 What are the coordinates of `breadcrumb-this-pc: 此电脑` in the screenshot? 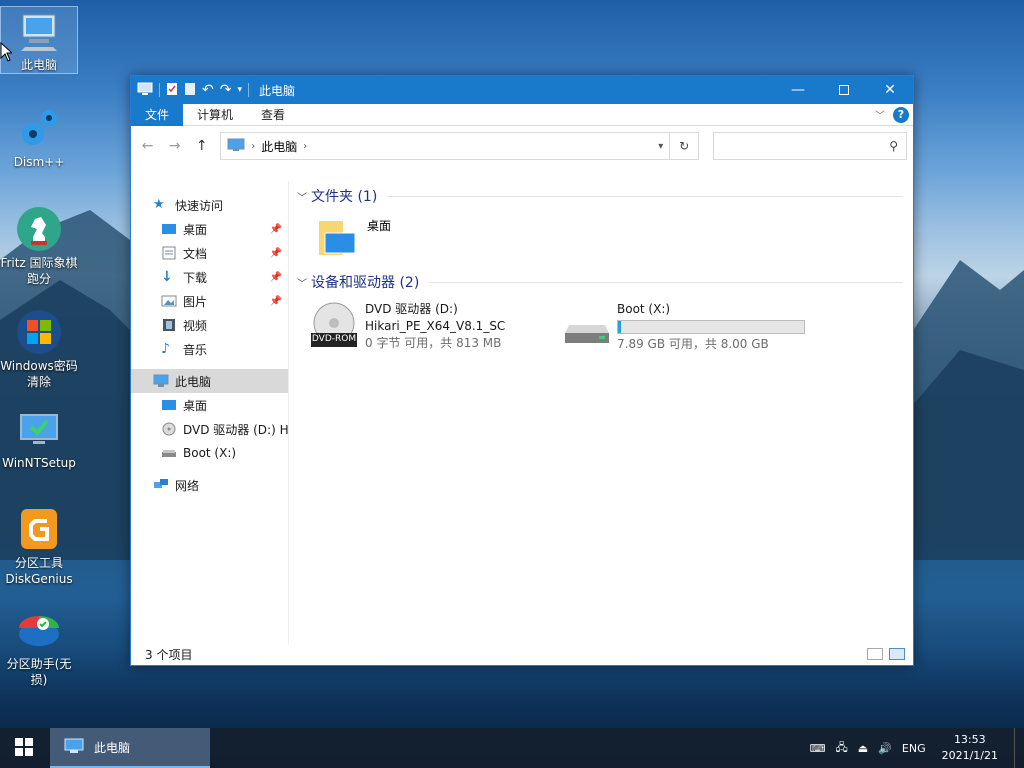 It's located at (279, 146).